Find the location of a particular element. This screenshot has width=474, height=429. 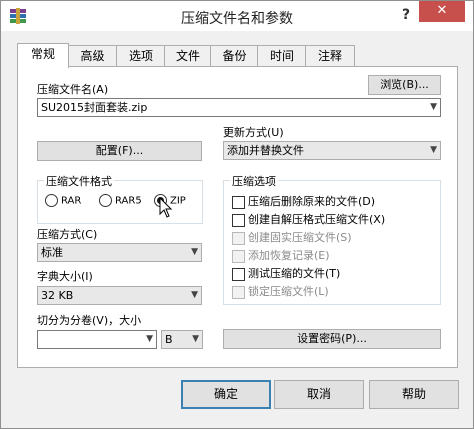

lock-archive-label: 锁定压缩文件(L) is located at coordinates (288, 291).